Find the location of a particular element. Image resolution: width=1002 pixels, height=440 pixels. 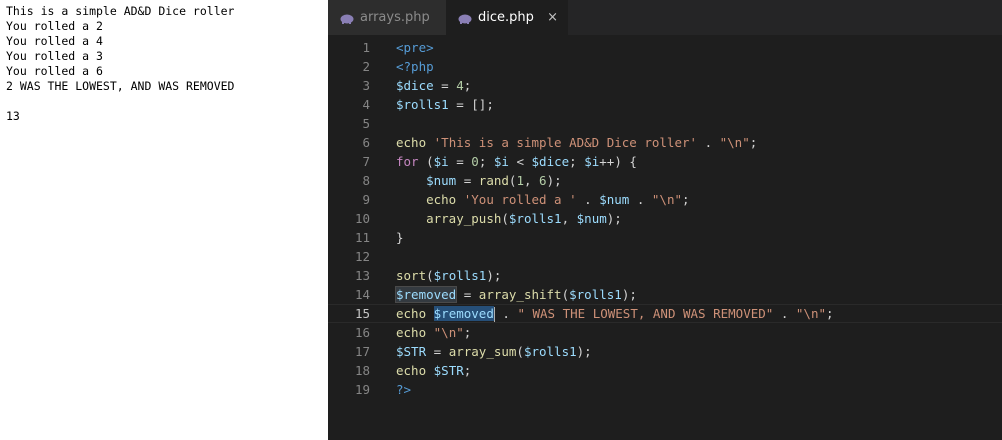

line-number: 4 is located at coordinates (366, 104).